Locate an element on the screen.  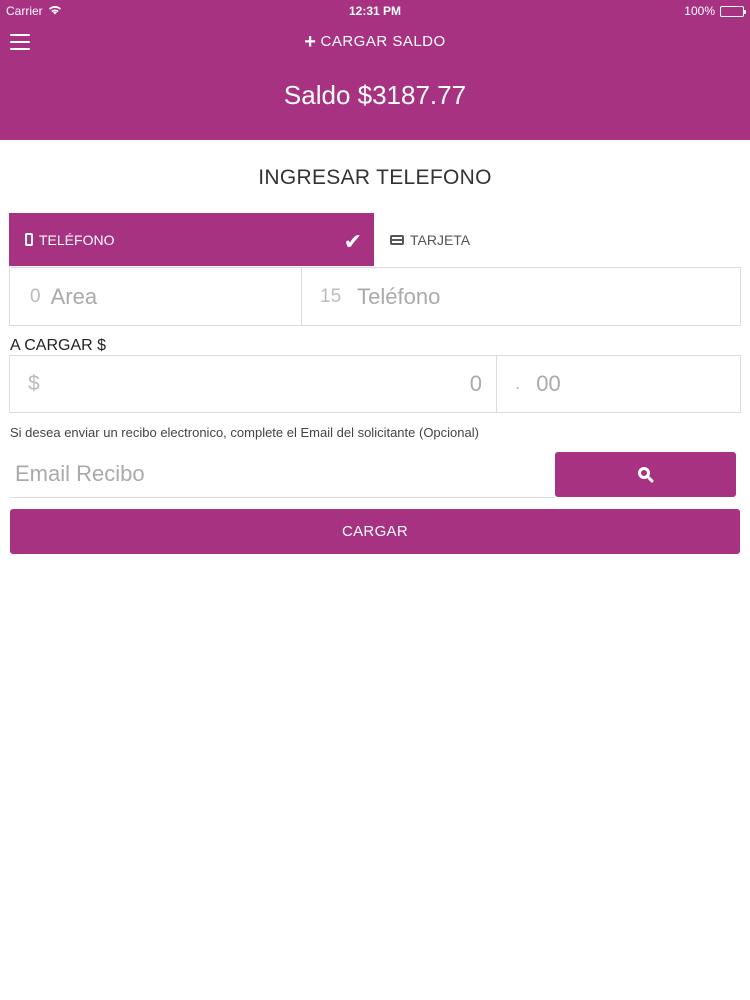
credit-card-icon is located at coordinates (397, 239).